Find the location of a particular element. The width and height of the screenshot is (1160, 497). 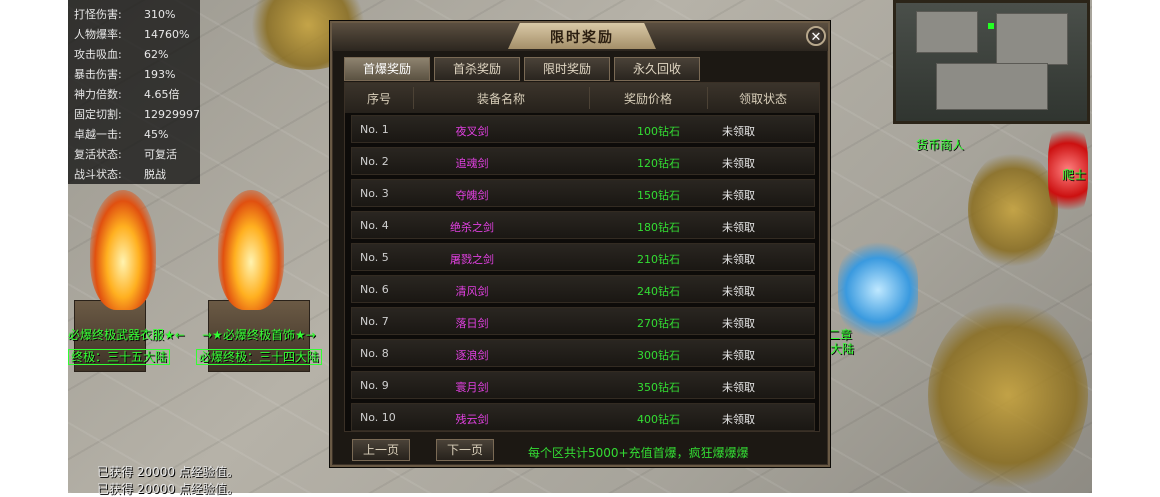

stat-label: 固定切割: is located at coordinates (98, 114).